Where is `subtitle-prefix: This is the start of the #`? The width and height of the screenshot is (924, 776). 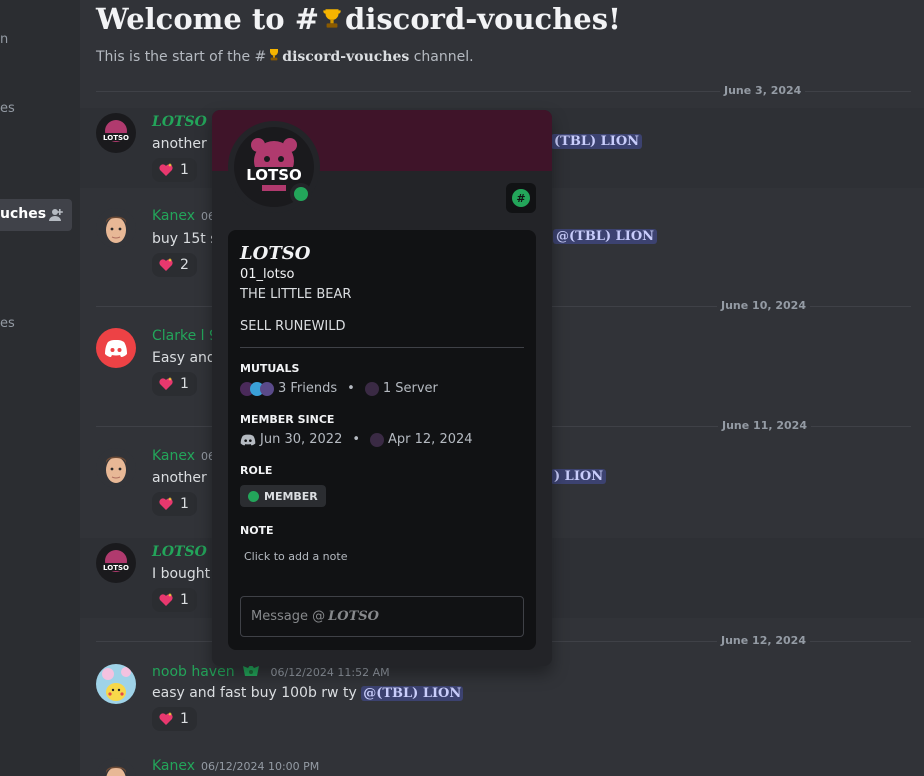
subtitle-prefix: This is the start of the # is located at coordinates (181, 57).